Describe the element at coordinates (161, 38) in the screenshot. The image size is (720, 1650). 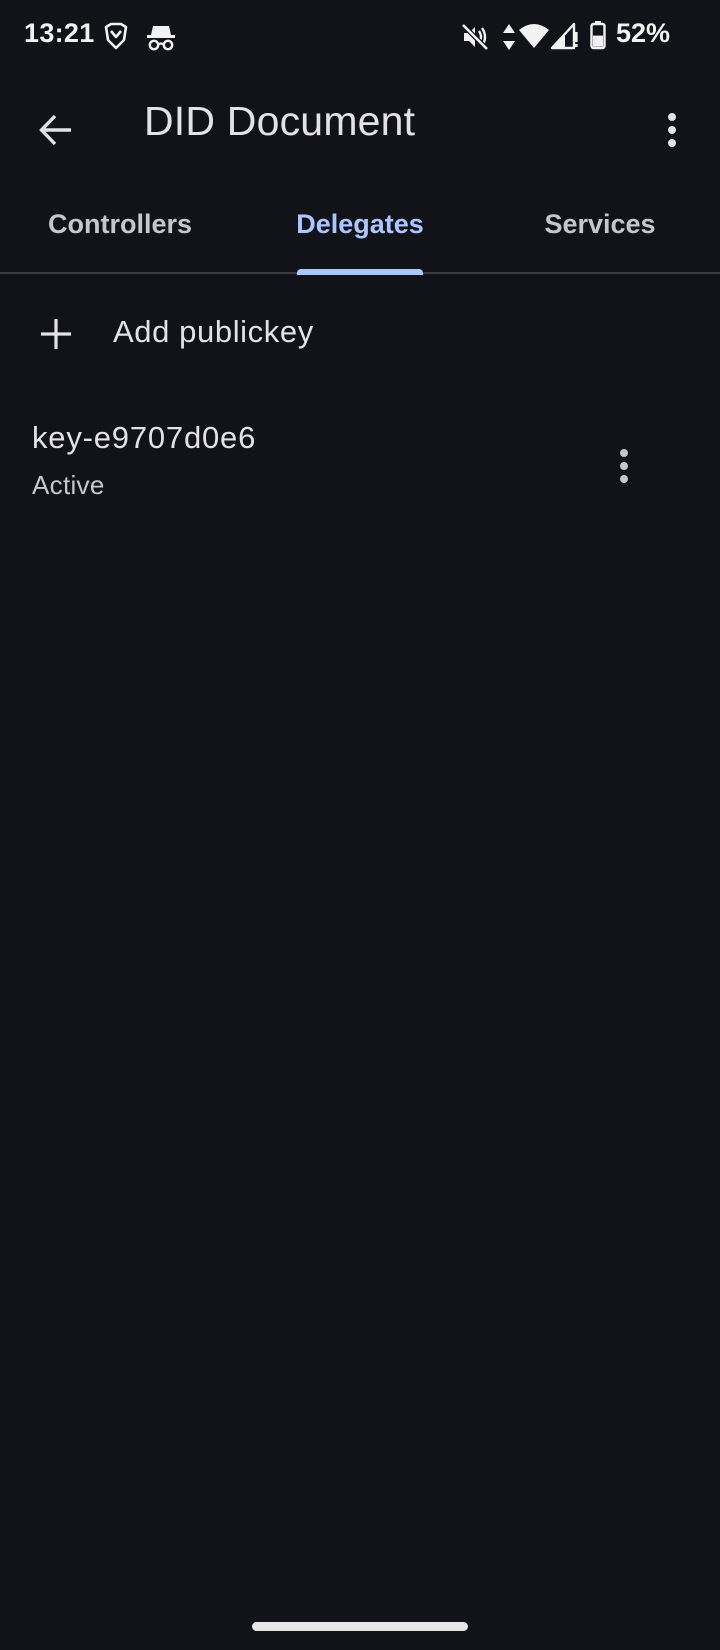
I see `incognito-icon` at that location.